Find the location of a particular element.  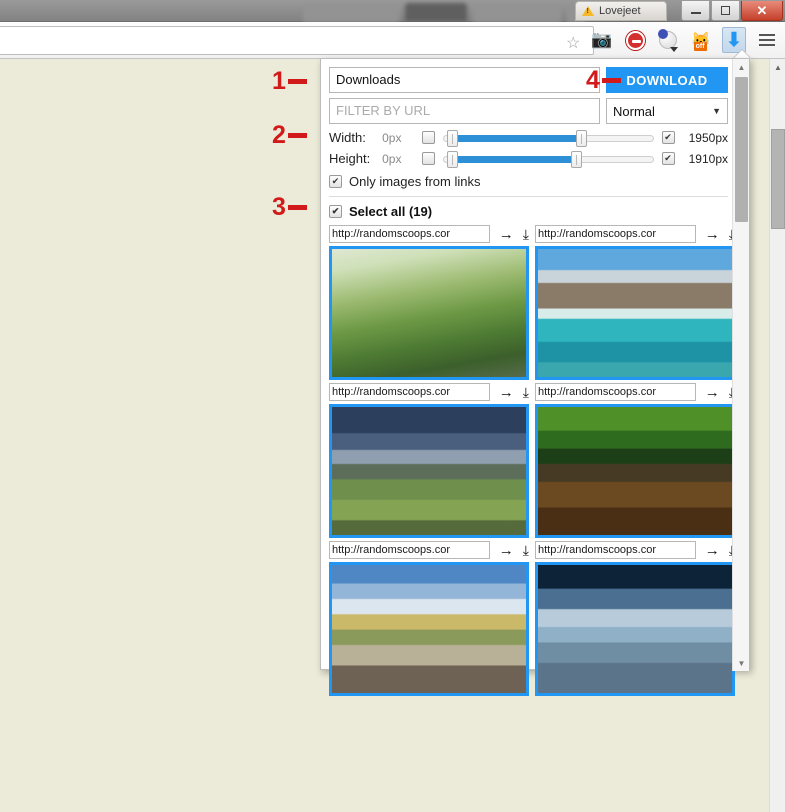

width-slider-min-handle is located at coordinates (453, 138).